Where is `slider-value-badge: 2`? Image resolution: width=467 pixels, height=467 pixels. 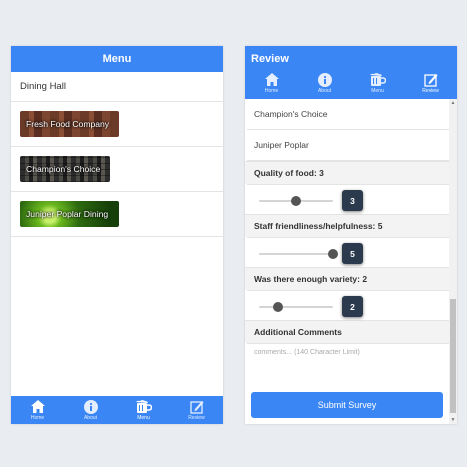 slider-value-badge: 2 is located at coordinates (352, 306).